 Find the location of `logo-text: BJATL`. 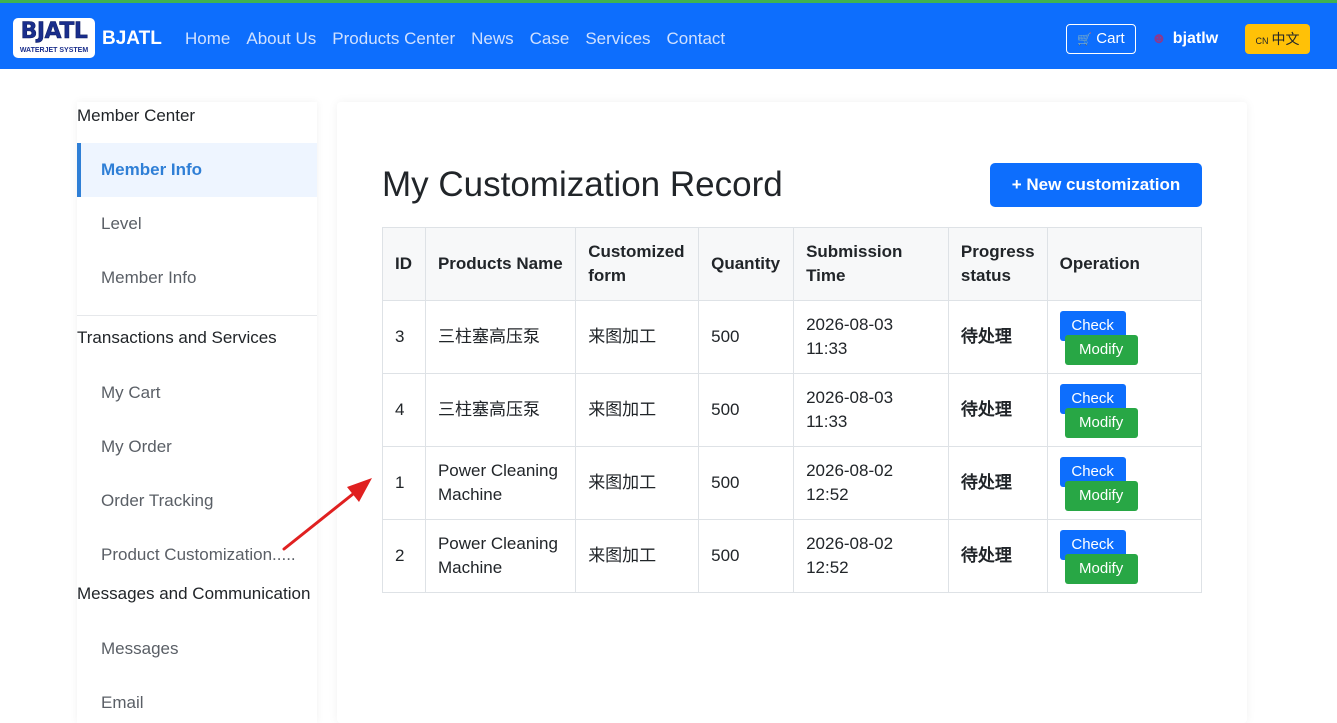

logo-text: BJATL is located at coordinates (54, 32).